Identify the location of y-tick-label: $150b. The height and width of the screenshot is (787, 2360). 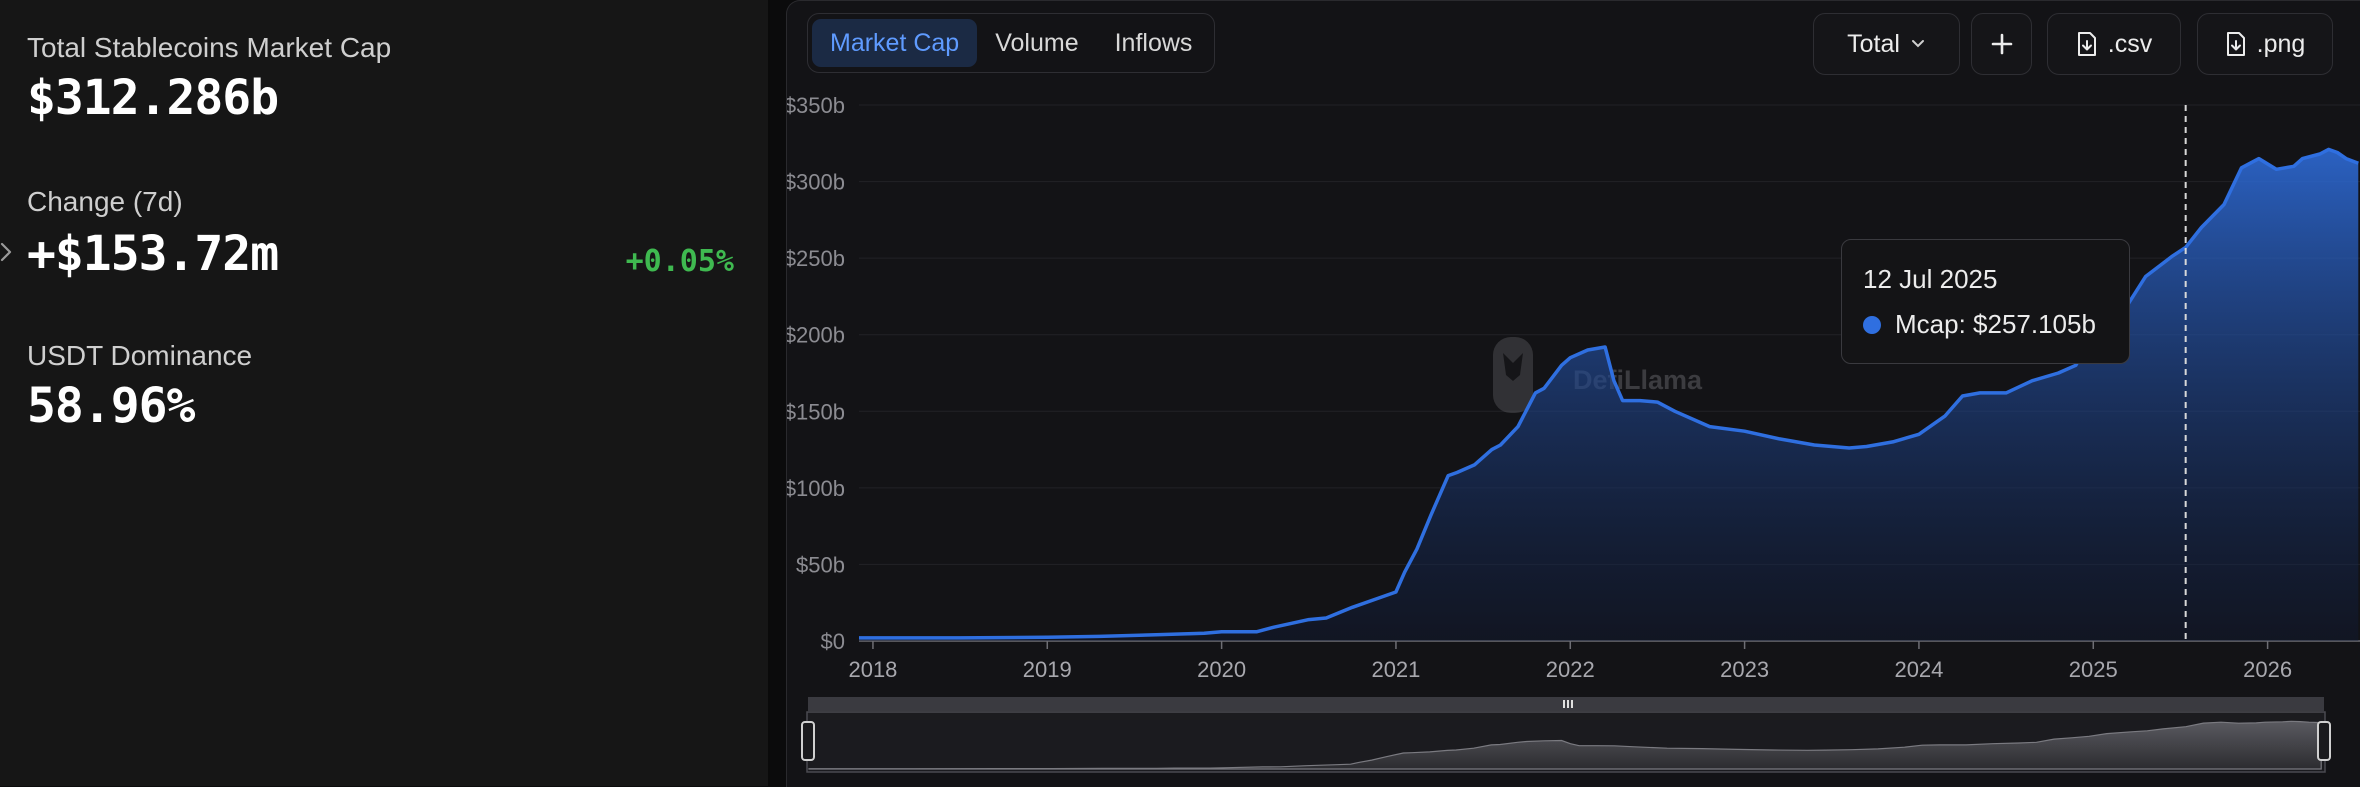
(816, 411).